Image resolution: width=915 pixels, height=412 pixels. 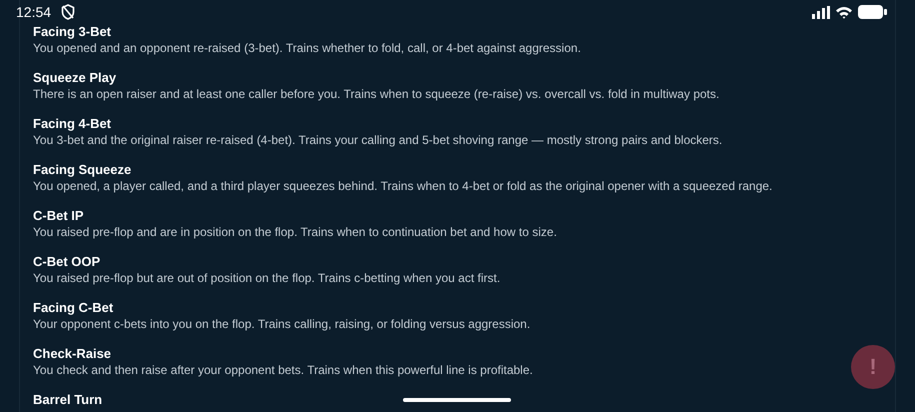 I want to click on battery-icon, so click(x=872, y=12).